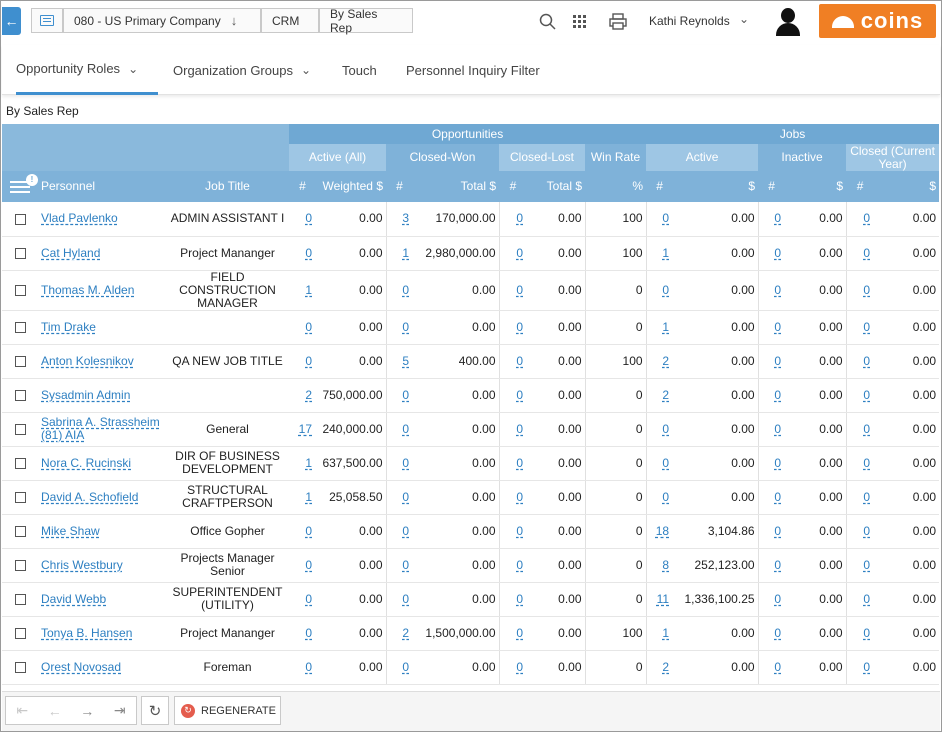  What do you see at coordinates (55, 710) in the screenshot?
I see `prev-page-icon: ←` at bounding box center [55, 710].